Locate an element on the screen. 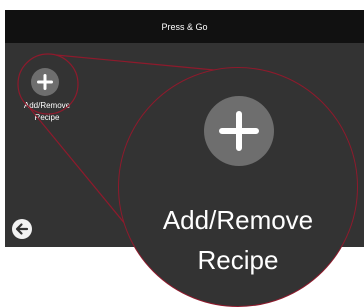 This screenshot has width=364, height=307. zoom-source-ring is located at coordinates (48, 84).